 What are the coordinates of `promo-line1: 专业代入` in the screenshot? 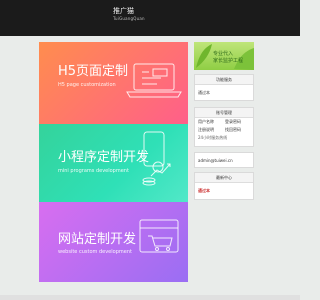 It's located at (223, 54).